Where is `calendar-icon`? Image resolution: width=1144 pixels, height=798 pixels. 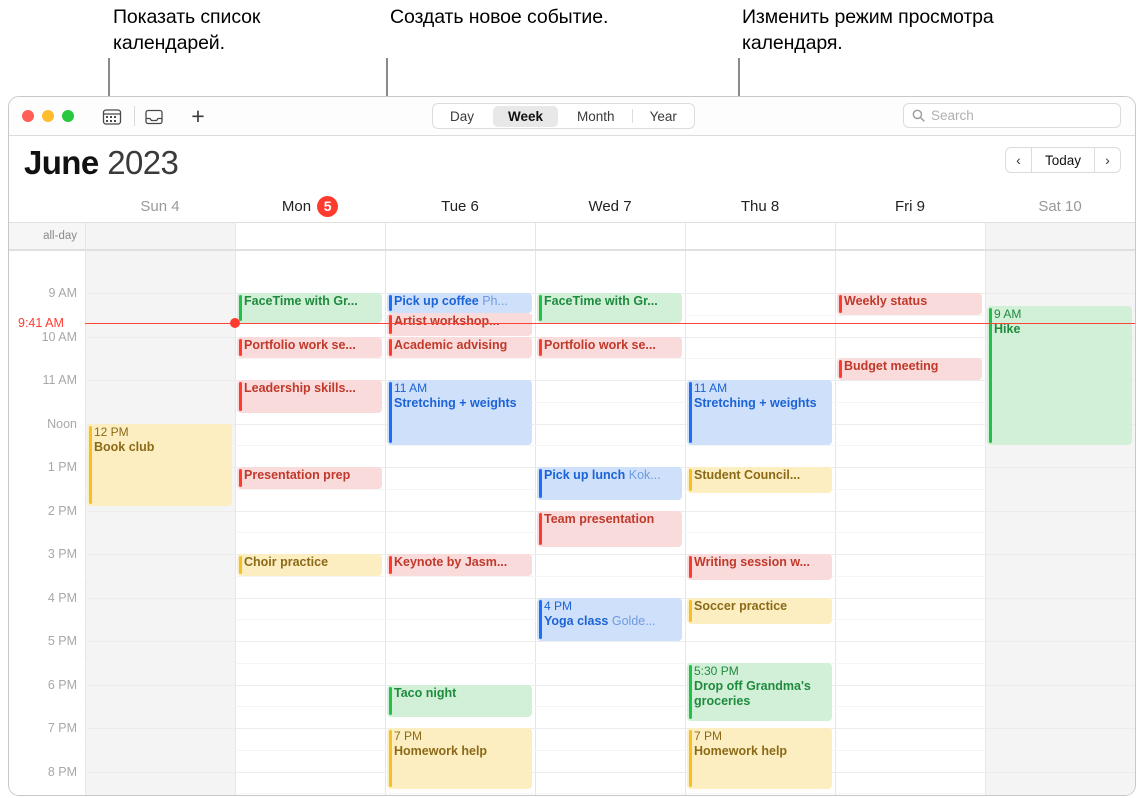
calendar-icon is located at coordinates (112, 117).